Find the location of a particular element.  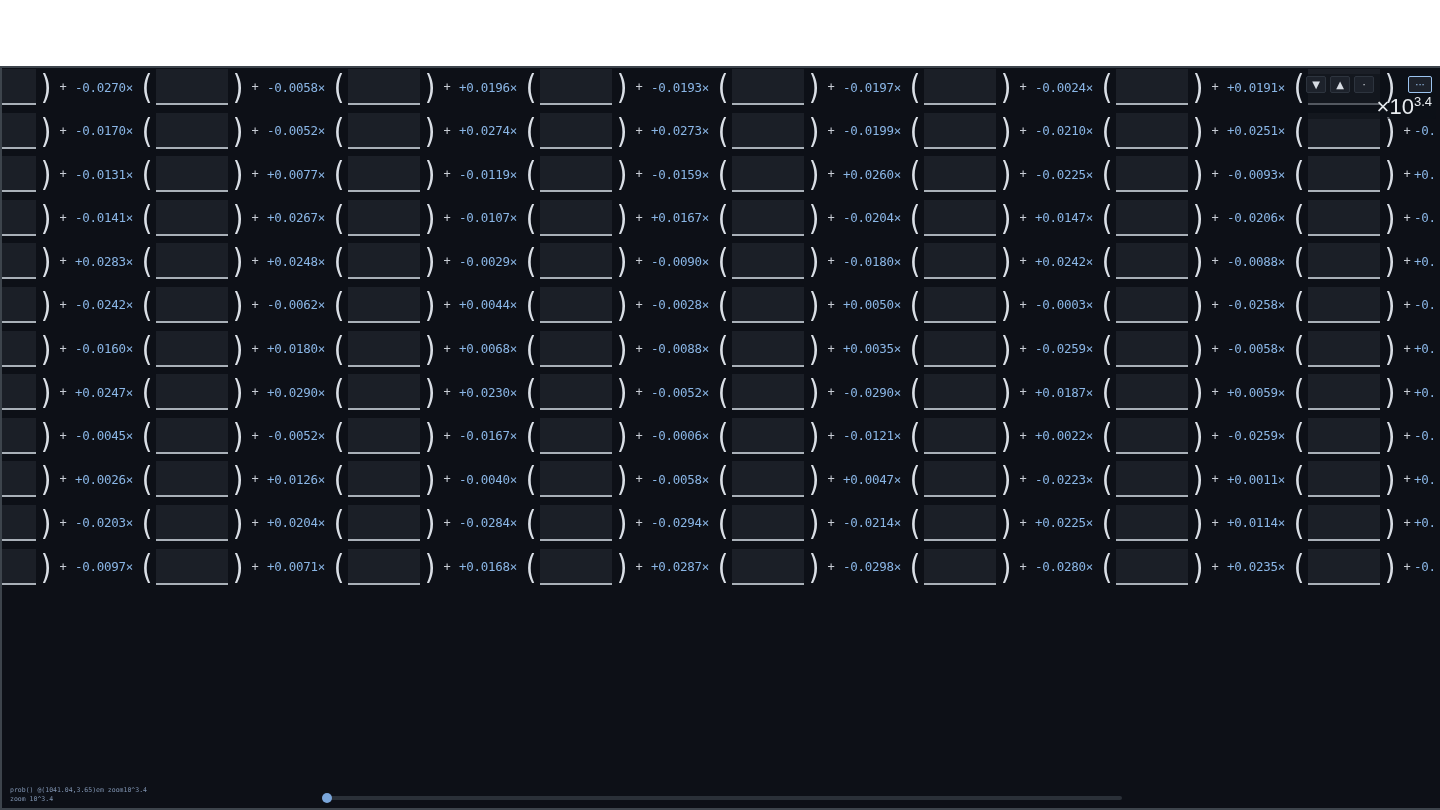

toolbar-button: ··· is located at coordinates (1420, 84).